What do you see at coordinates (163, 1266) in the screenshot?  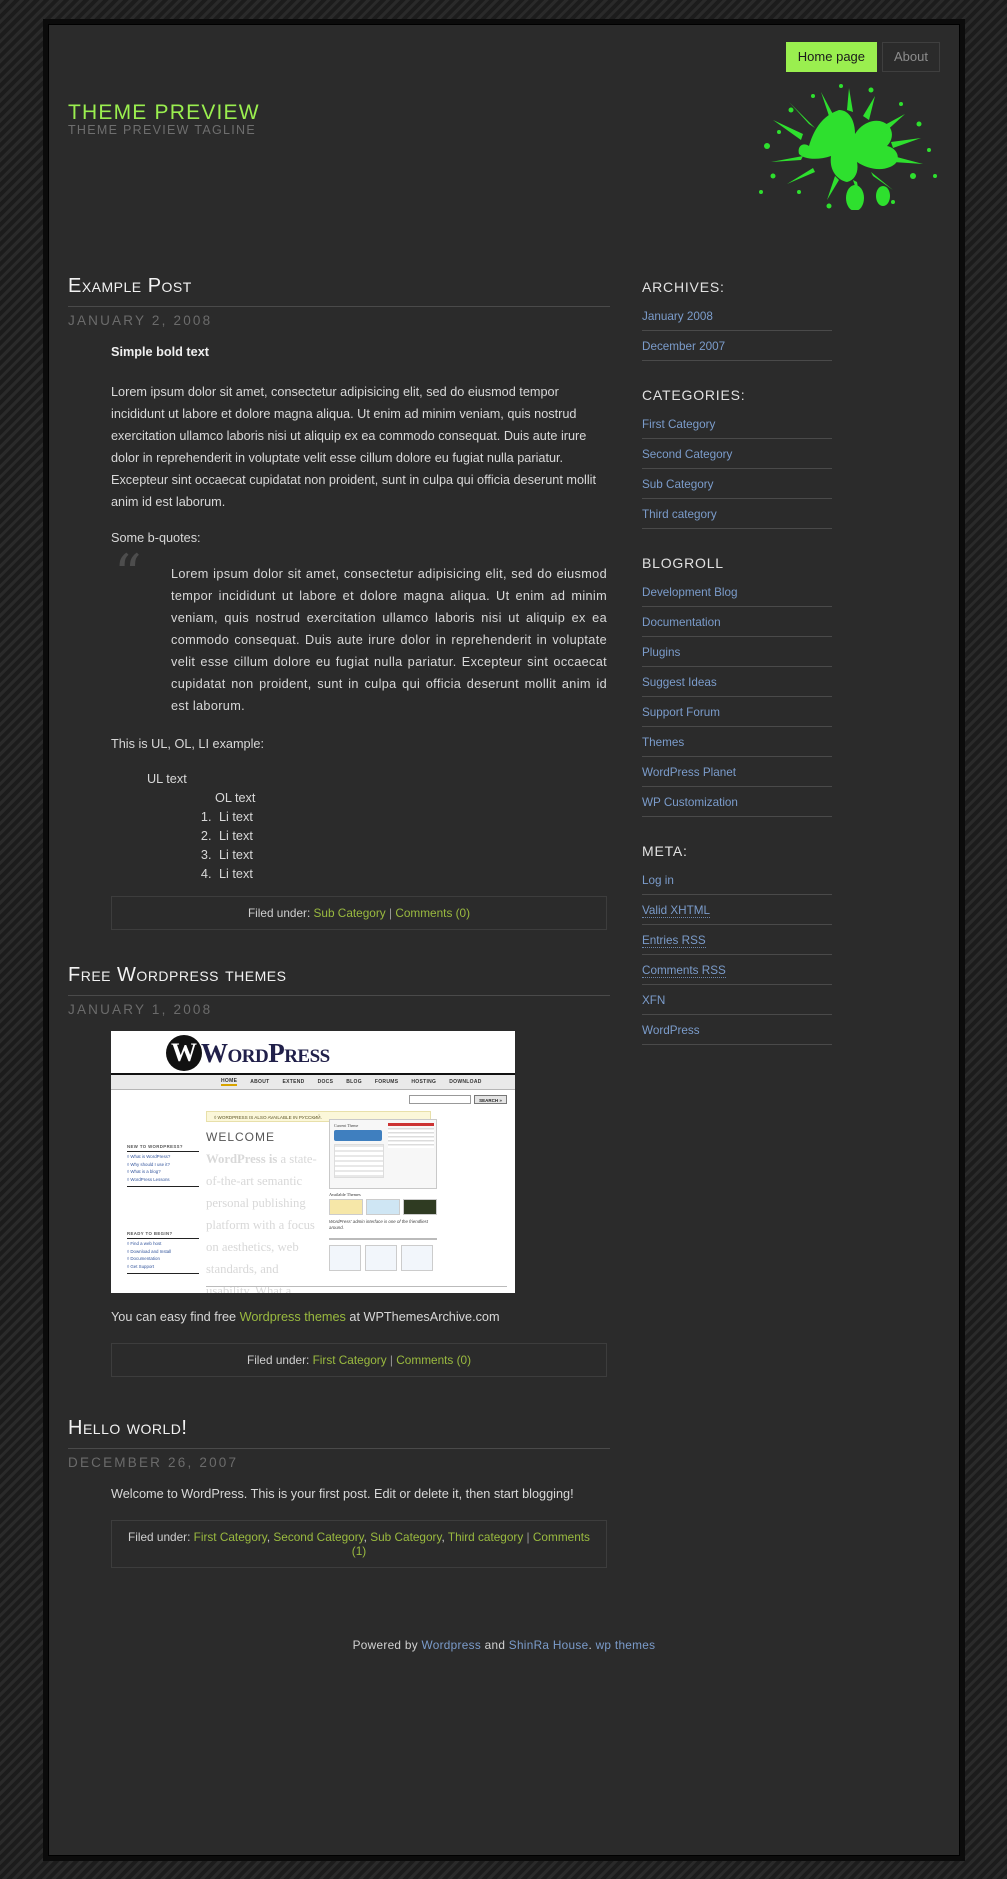 I see `wp-link: ◊ Get Support` at bounding box center [163, 1266].